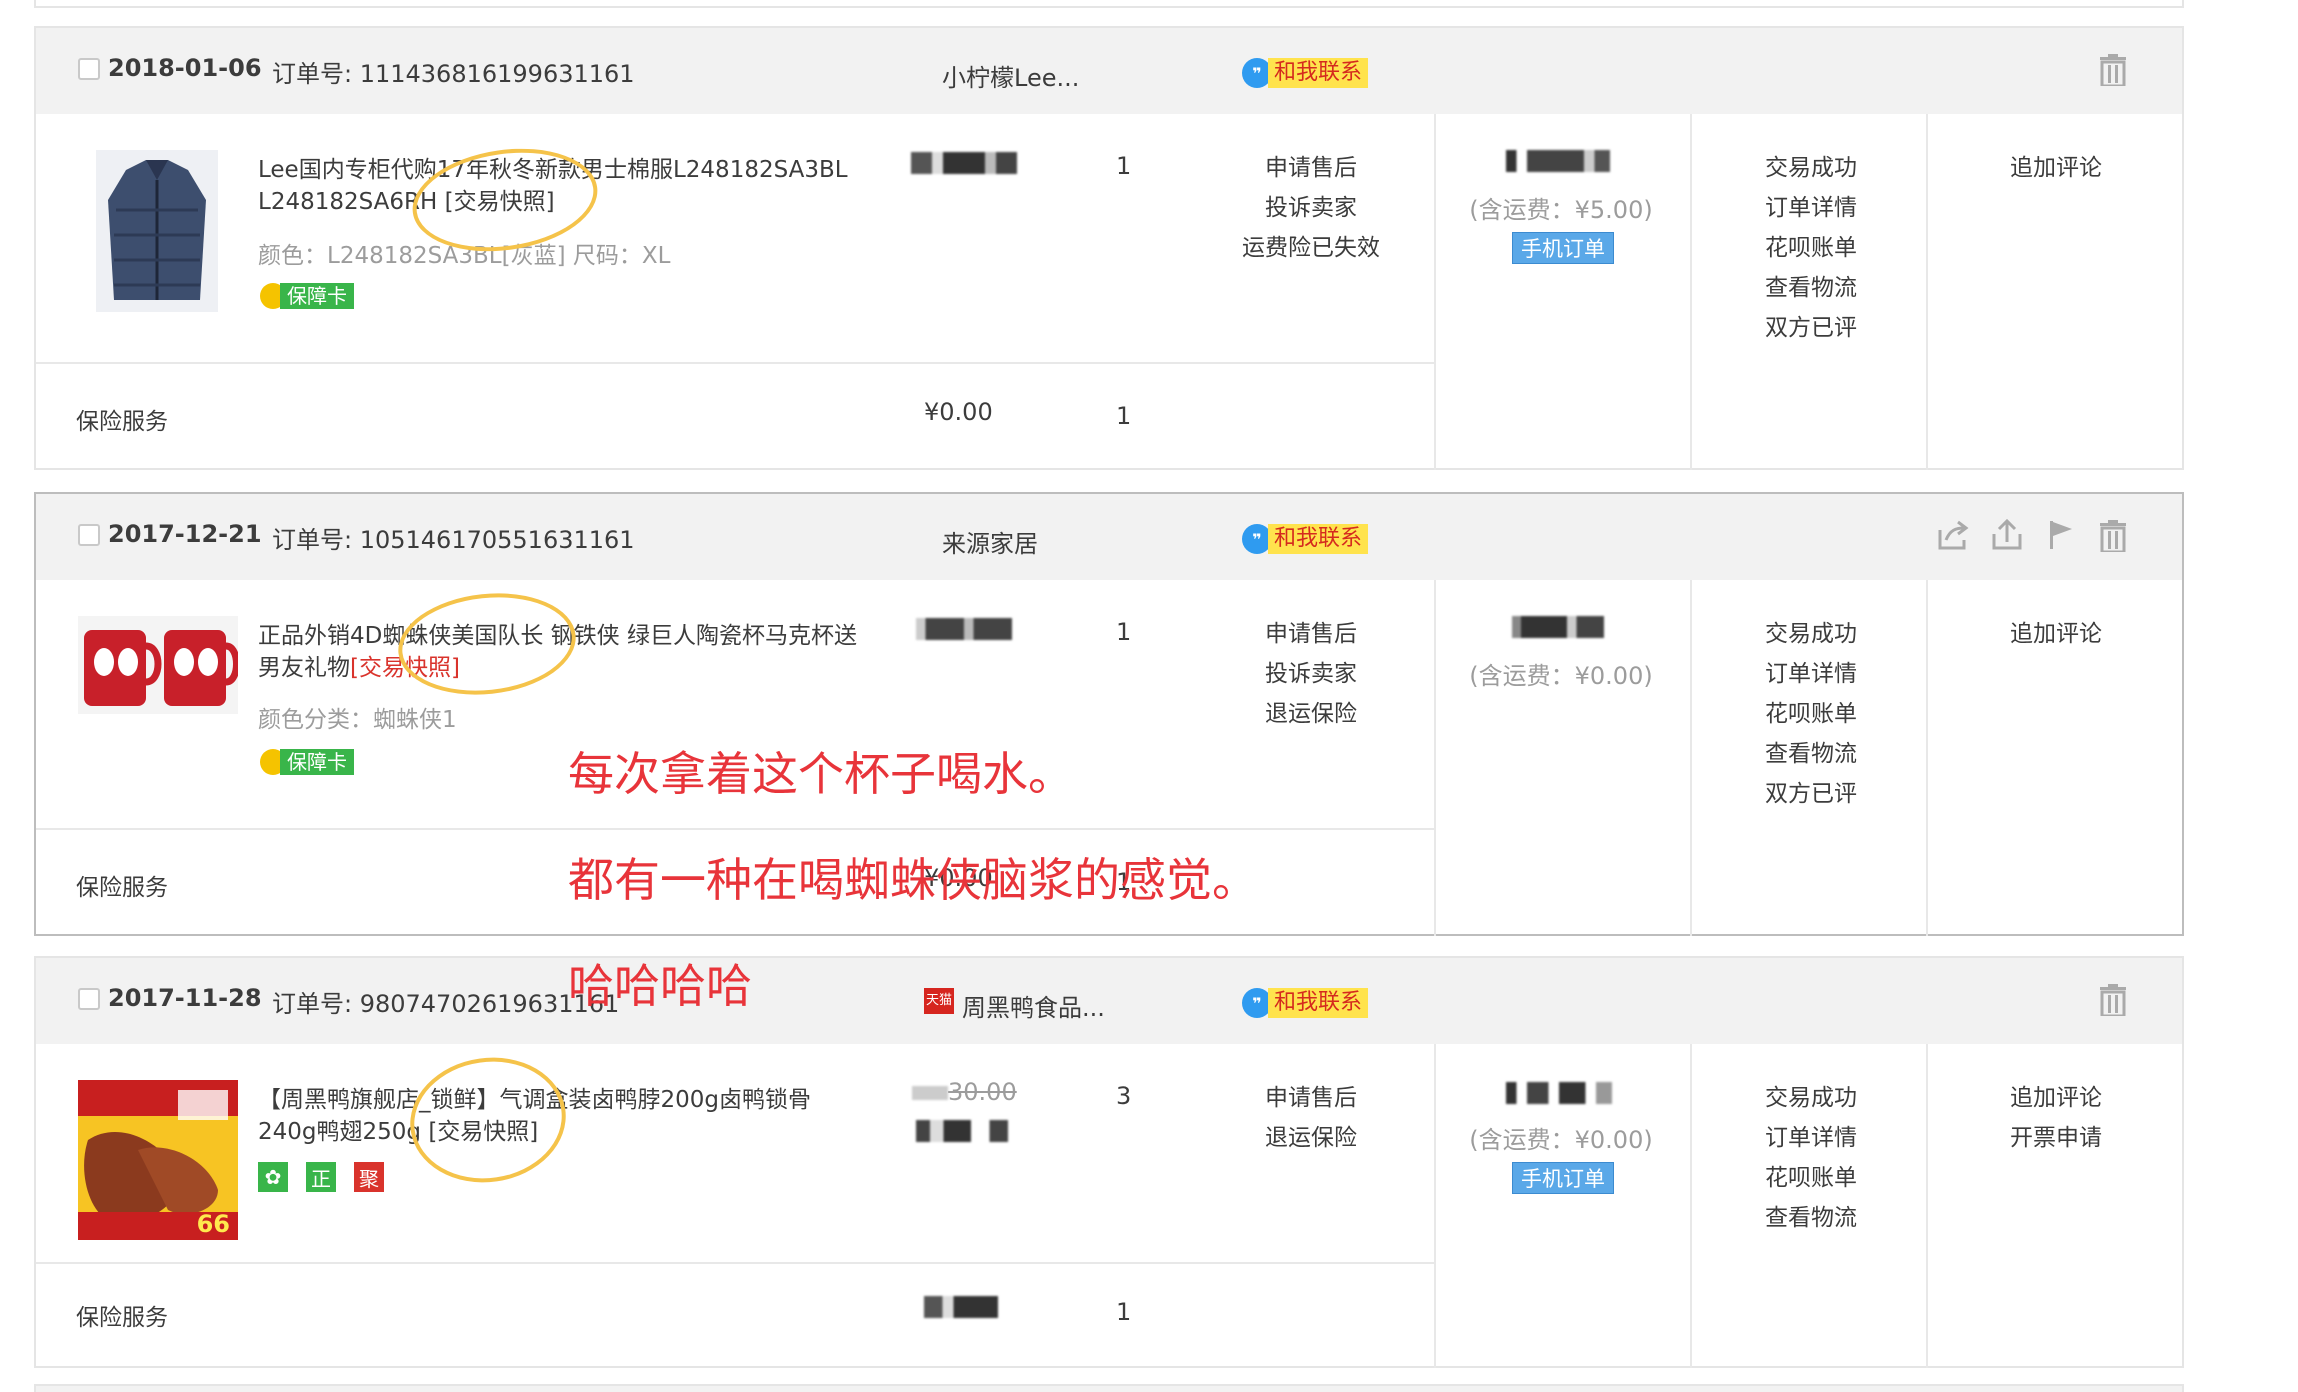 The image size is (2298, 1392). I want to click on tmall-badge: 天猫, so click(939, 1001).